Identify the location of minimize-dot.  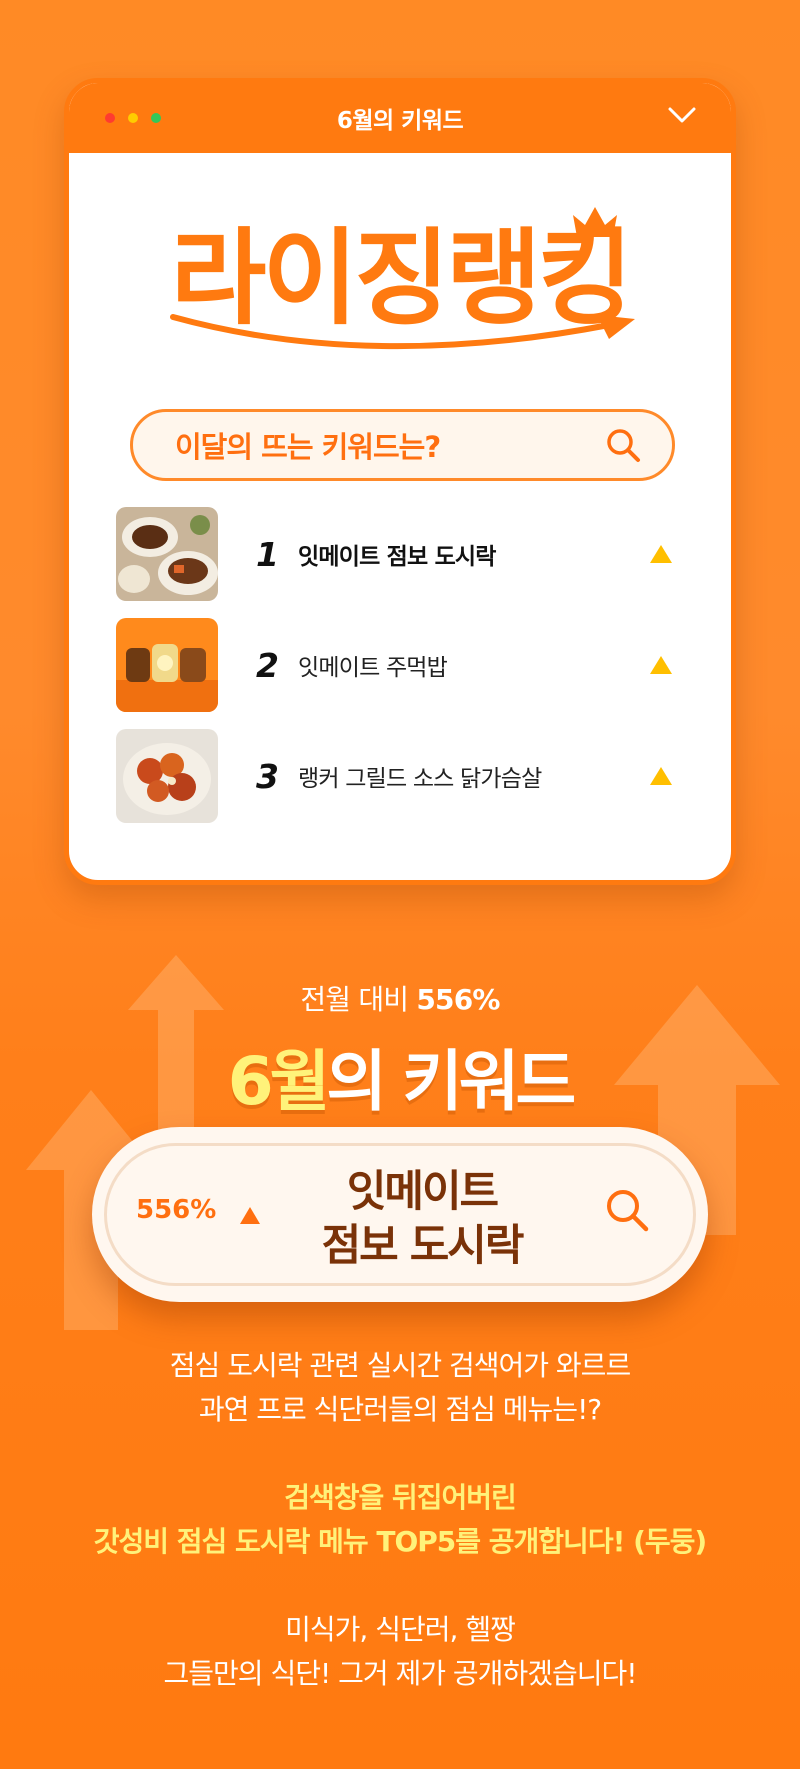
(133, 118).